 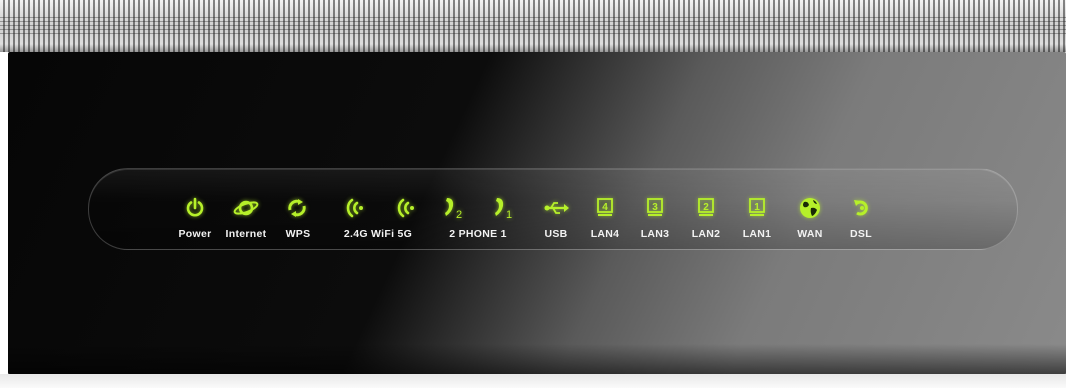 What do you see at coordinates (505, 208) in the screenshot?
I see `phone-1-icon: 1` at bounding box center [505, 208].